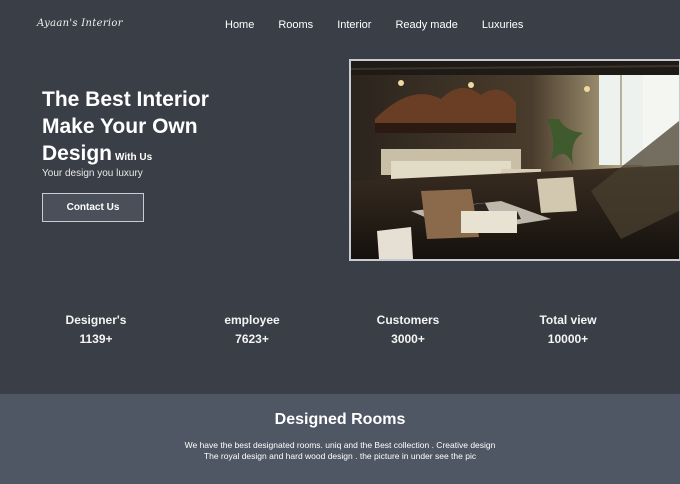  Describe the element at coordinates (96, 339) in the screenshot. I see `stat-value: 1139+` at that location.